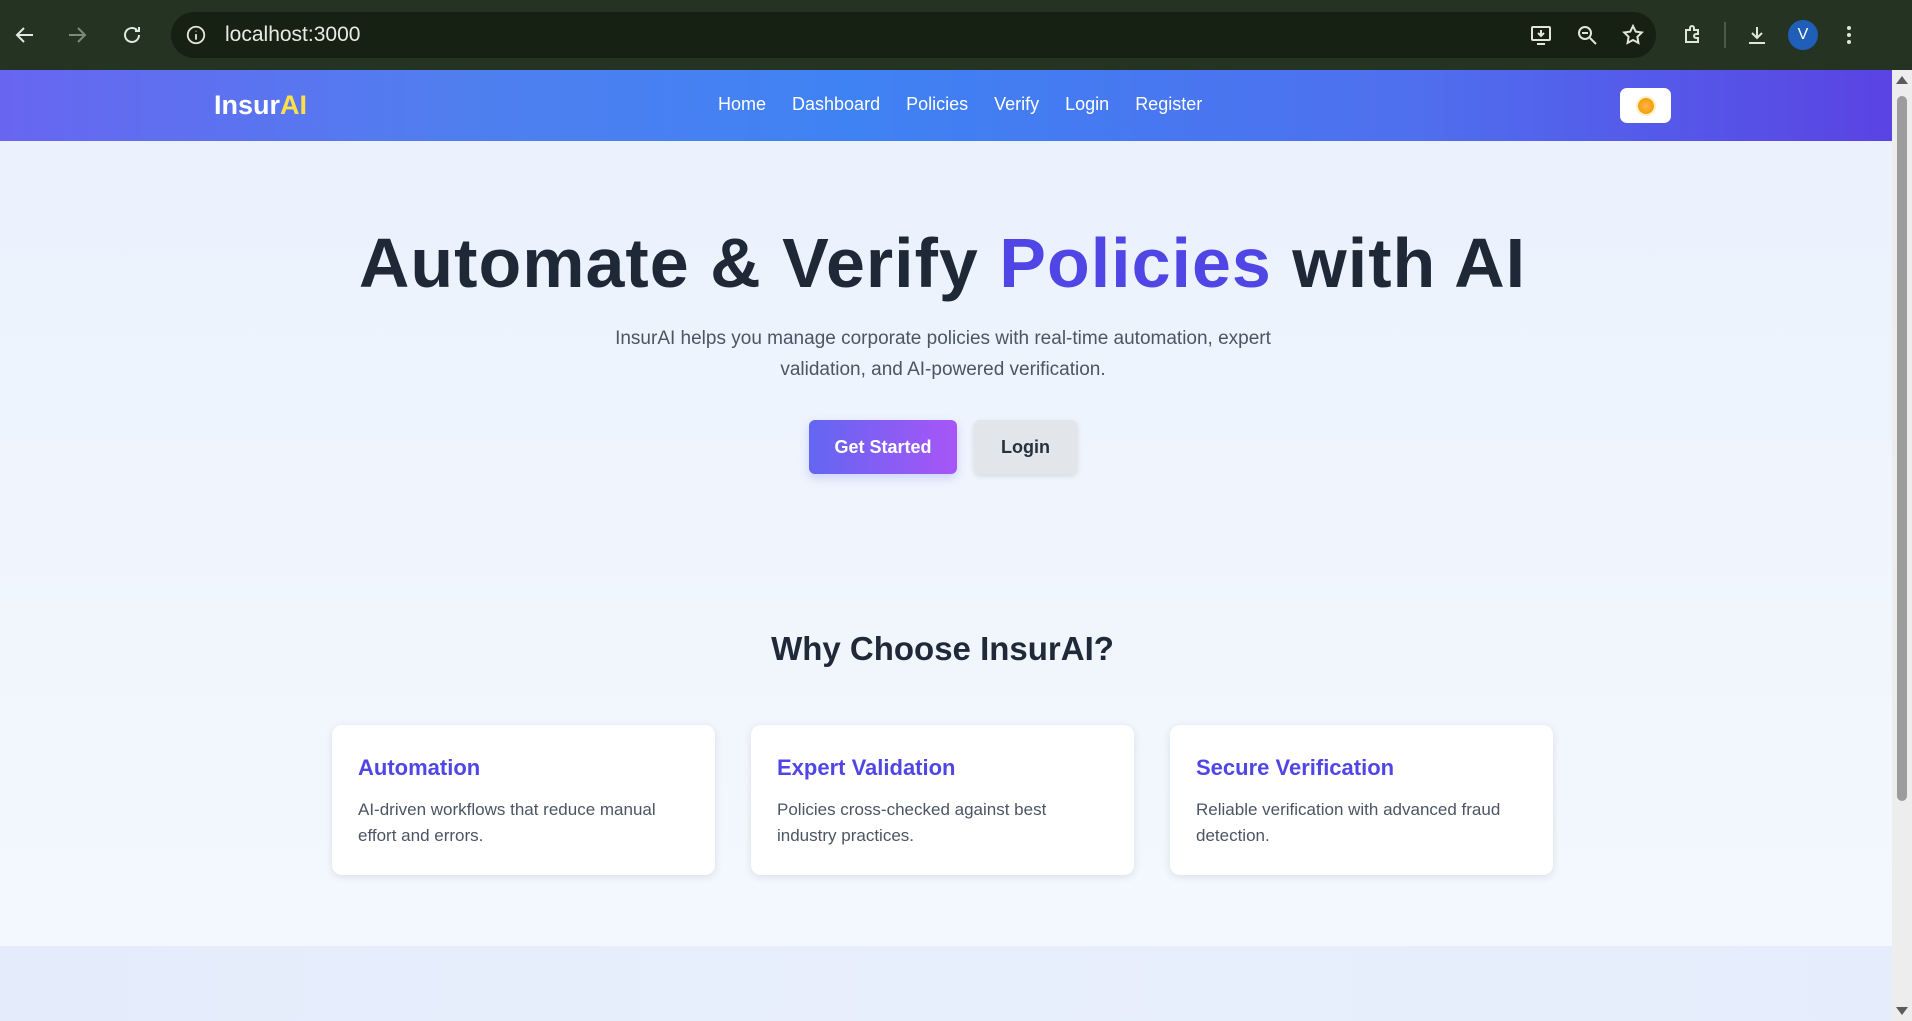 The height and width of the screenshot is (1021, 1912). I want to click on browser-toolbar: localhost:3000 V, so click(956, 35).